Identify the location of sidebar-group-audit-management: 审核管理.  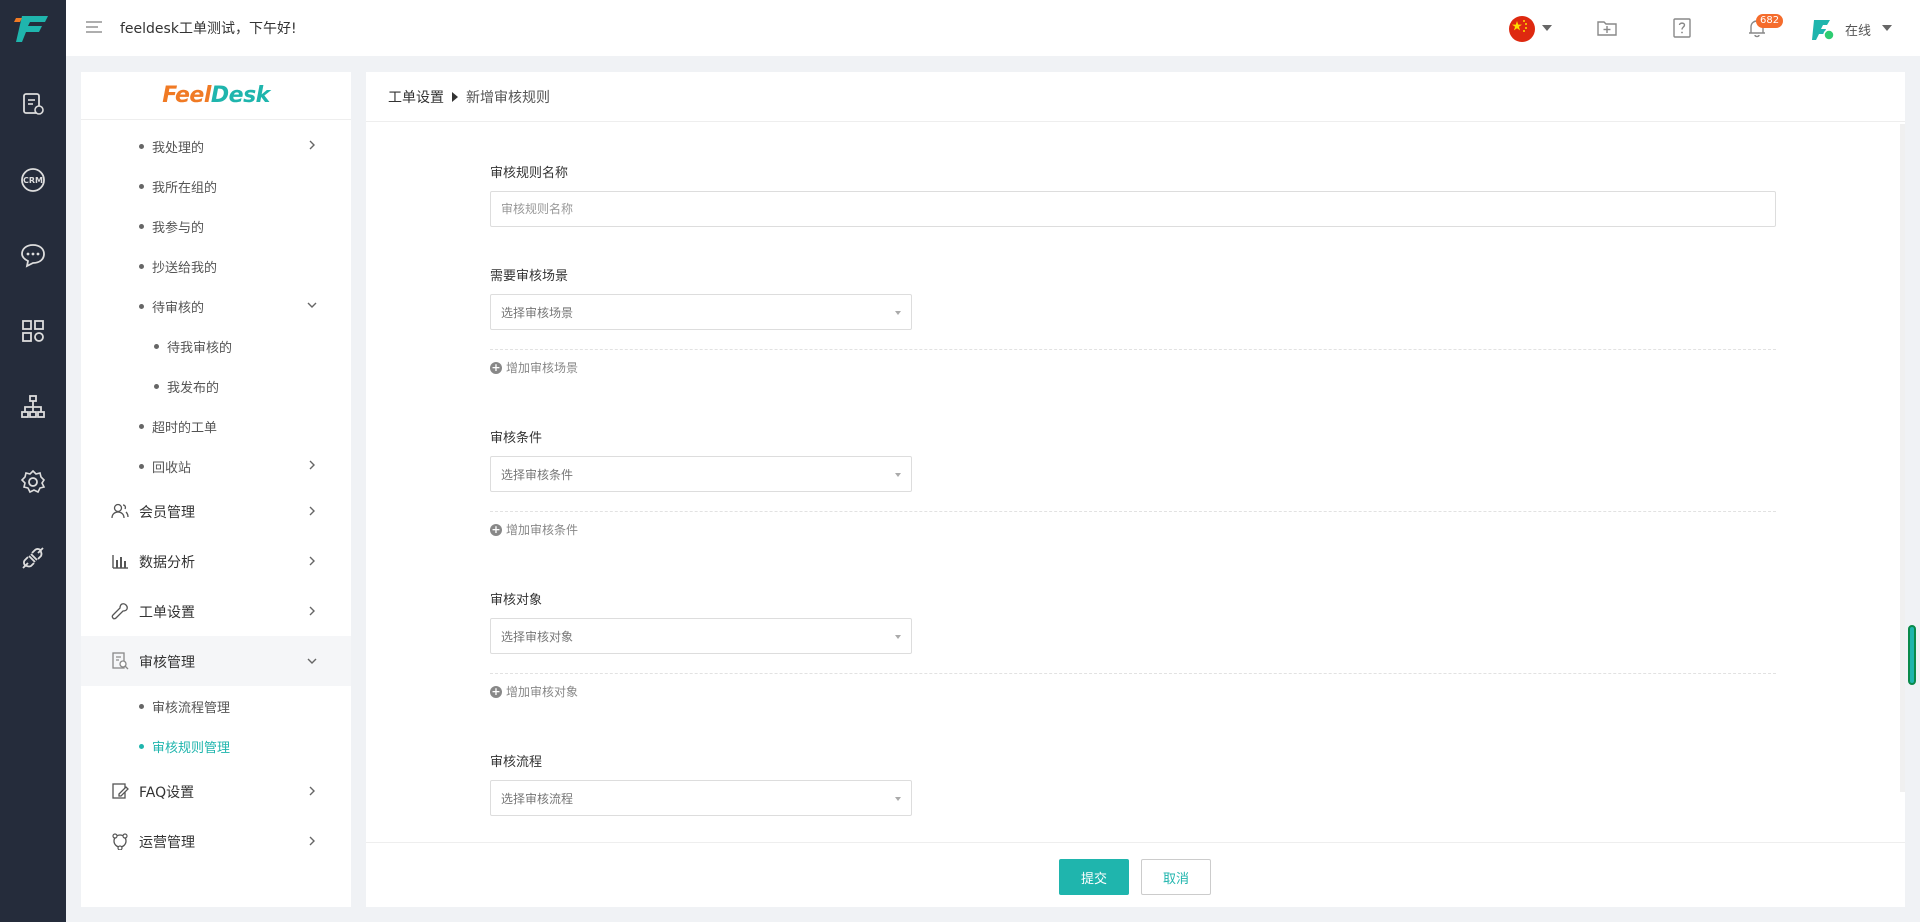
(216, 661).